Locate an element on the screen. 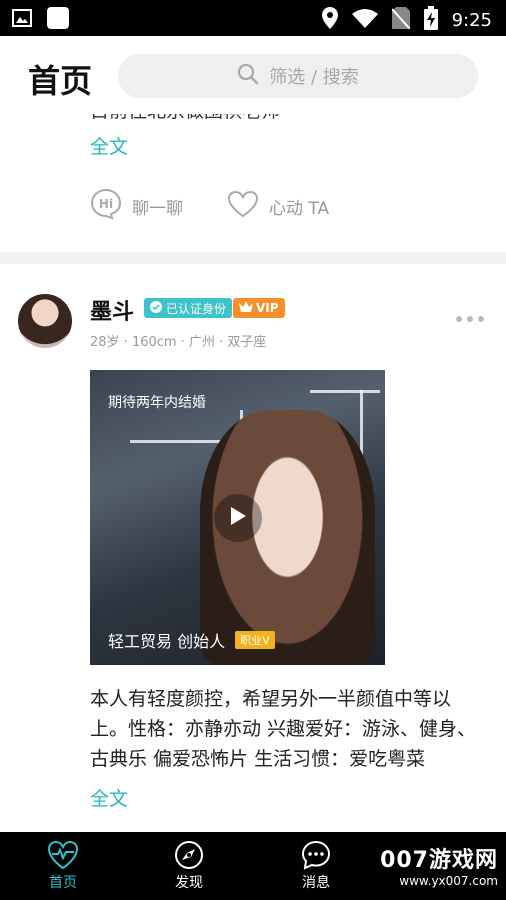 The height and width of the screenshot is (900, 506). search-bar: 筛选 / 搜索 is located at coordinates (298, 76).